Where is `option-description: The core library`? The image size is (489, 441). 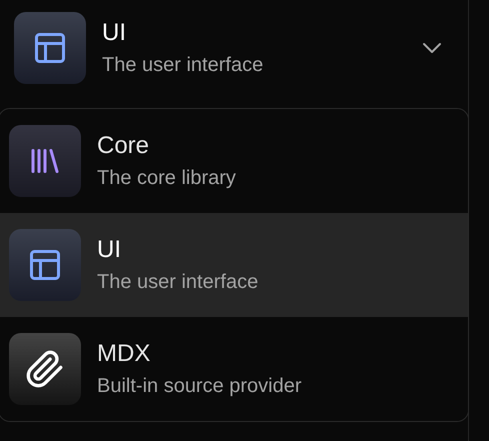 option-description: The core library is located at coordinates (166, 178).